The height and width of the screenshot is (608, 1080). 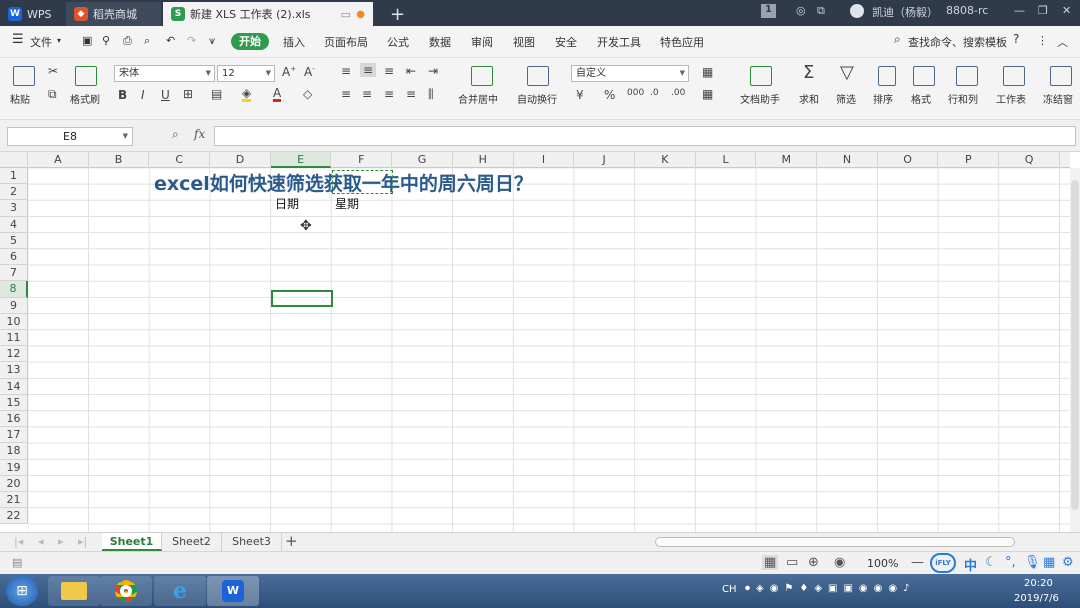 What do you see at coordinates (1068, 562) in the screenshot?
I see `settings-gear-icon: ⚙` at bounding box center [1068, 562].